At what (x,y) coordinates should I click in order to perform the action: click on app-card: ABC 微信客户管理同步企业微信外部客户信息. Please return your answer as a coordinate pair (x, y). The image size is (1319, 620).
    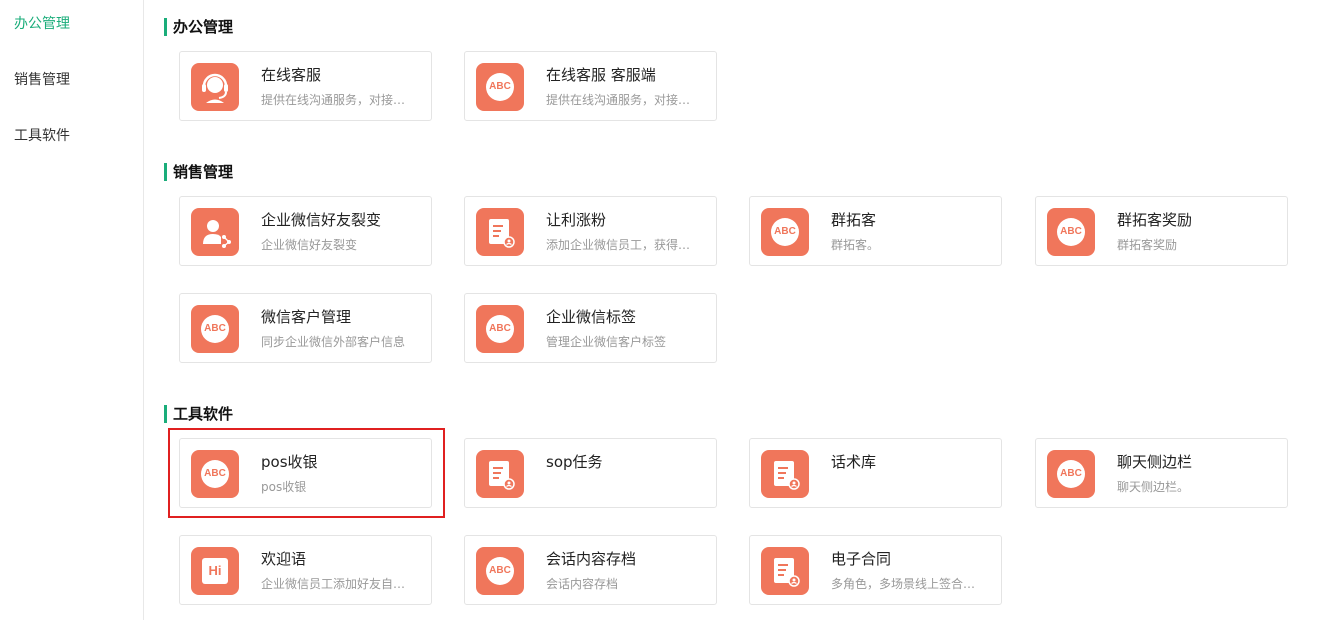
    Looking at the image, I should click on (305, 328).